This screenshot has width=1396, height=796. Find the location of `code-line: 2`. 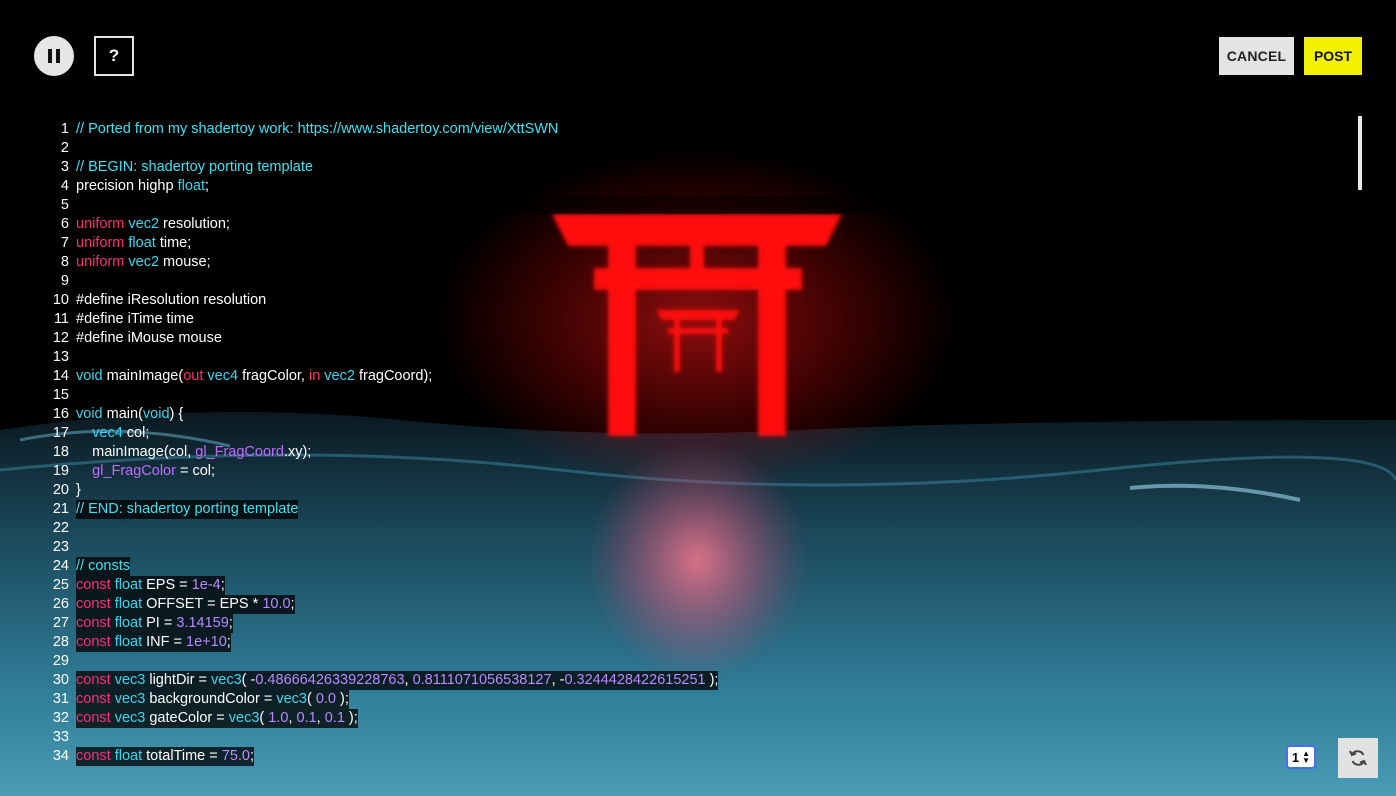

code-line: 2 is located at coordinates (700, 148).